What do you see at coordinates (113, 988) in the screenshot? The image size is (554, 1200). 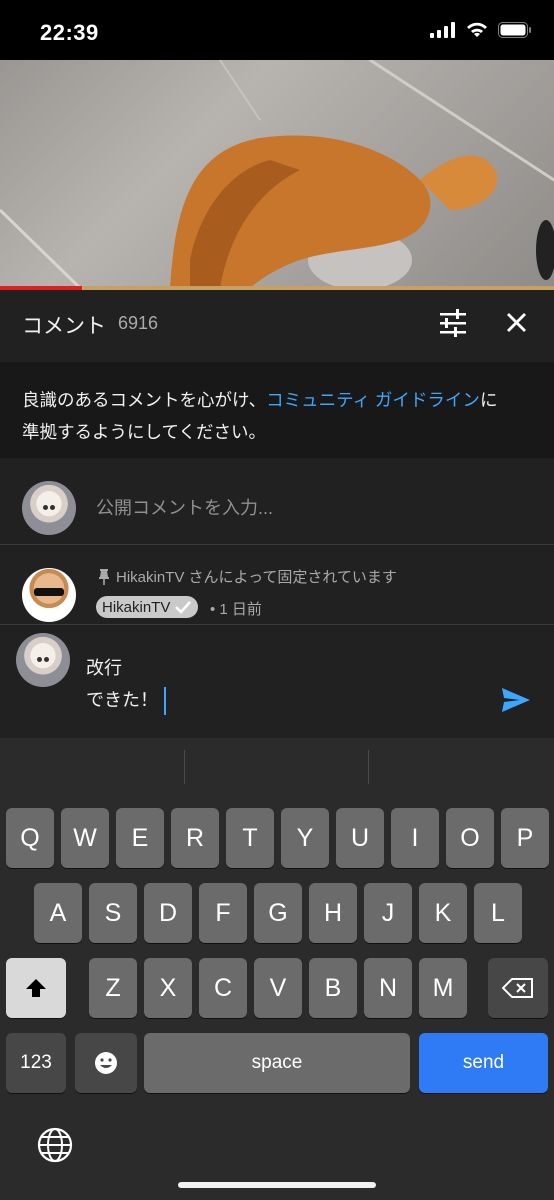 I see `key: Z` at bounding box center [113, 988].